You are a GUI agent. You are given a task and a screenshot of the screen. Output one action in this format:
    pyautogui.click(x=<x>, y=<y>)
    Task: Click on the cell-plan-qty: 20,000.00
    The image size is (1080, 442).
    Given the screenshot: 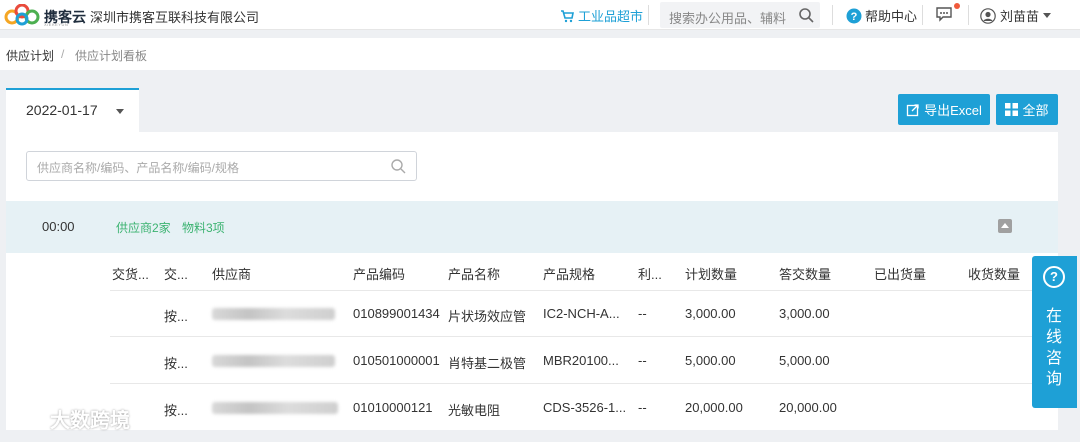 What is the action you would take?
    pyautogui.click(x=714, y=407)
    